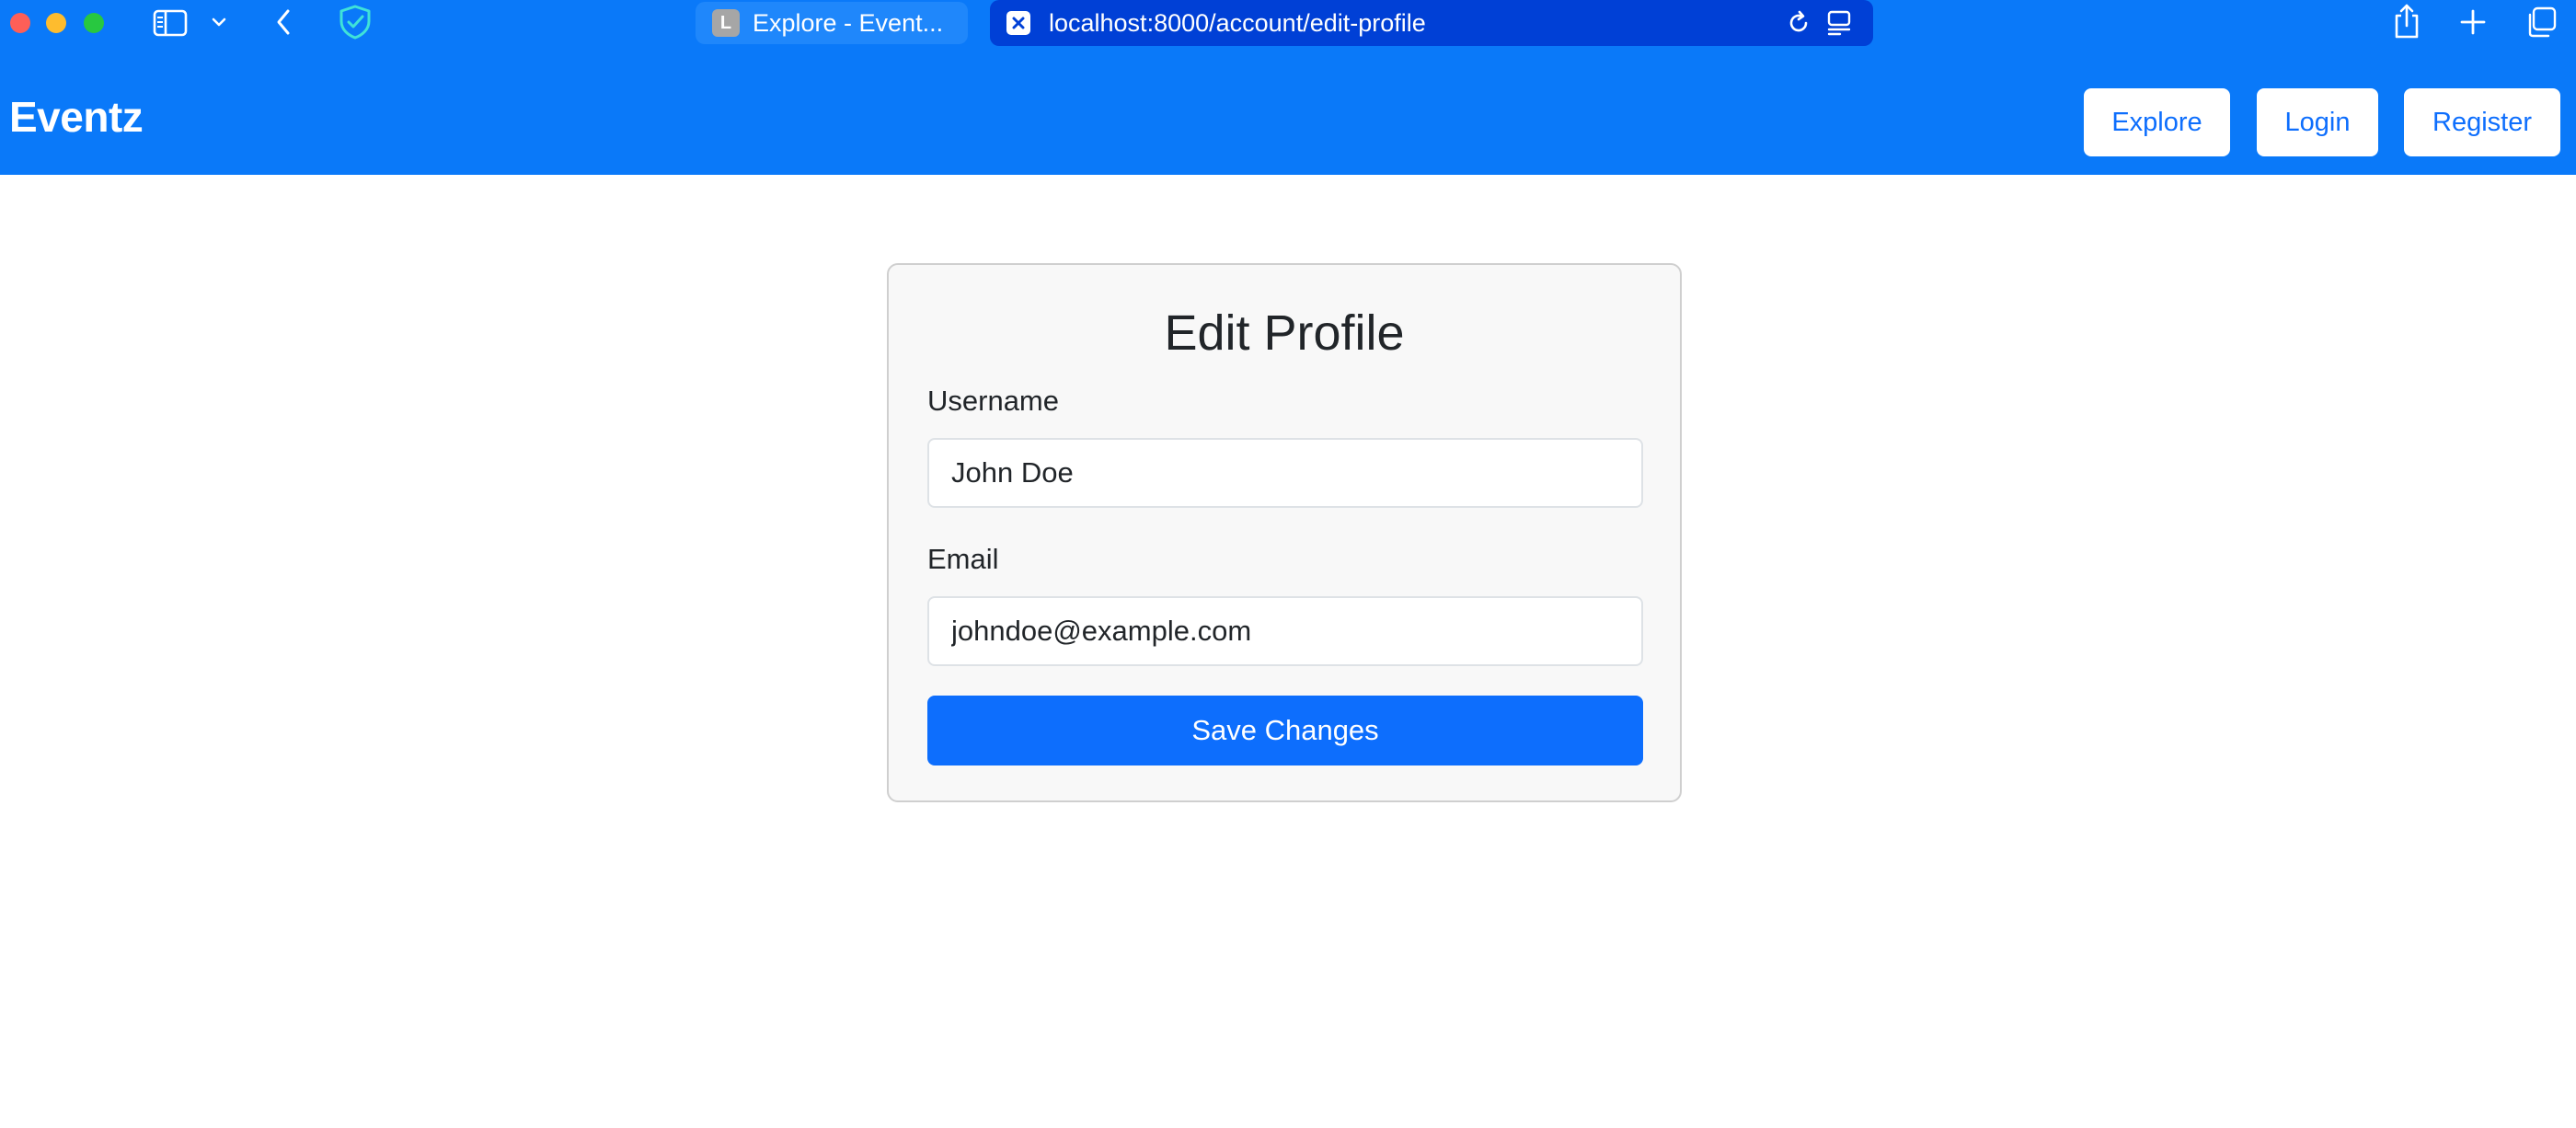 The width and height of the screenshot is (2576, 1128). Describe the element at coordinates (76, 117) in the screenshot. I see `brand-logo: Eventz` at that location.